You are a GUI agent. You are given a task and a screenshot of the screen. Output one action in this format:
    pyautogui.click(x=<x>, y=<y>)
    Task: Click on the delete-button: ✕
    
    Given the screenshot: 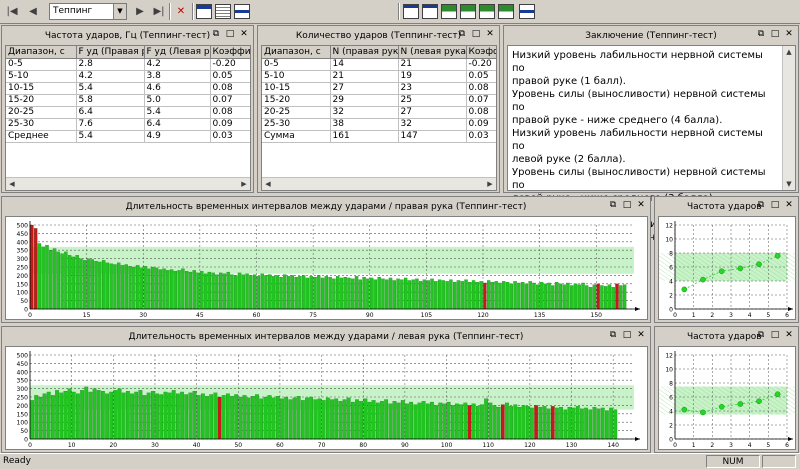 What is the action you would take?
    pyautogui.click(x=181, y=11)
    